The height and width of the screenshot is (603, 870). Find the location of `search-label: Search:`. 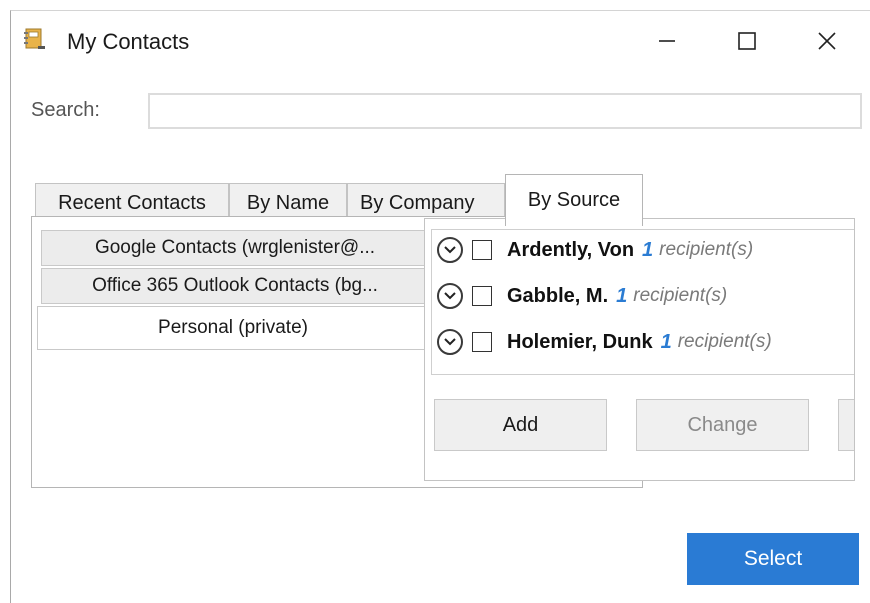

search-label: Search: is located at coordinates (65, 110).